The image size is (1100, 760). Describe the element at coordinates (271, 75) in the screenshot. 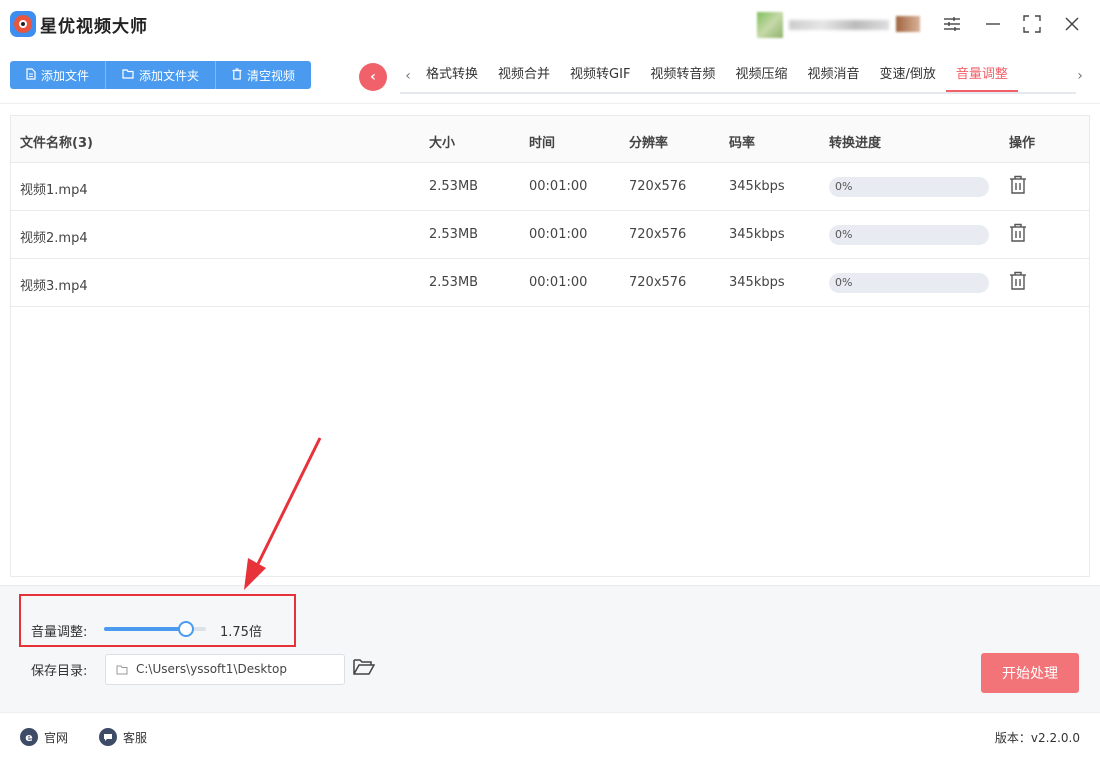

I see `clear-videos-label: 清空视频` at that location.